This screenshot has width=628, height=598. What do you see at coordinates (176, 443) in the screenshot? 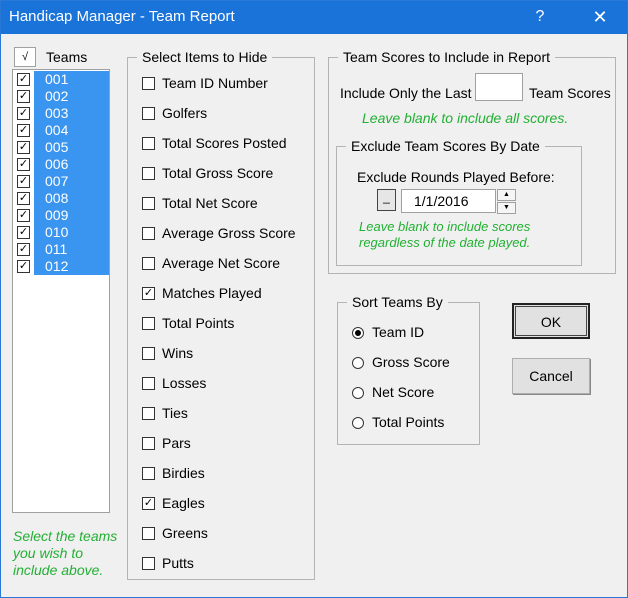
I see `hide-item-label: Pars` at bounding box center [176, 443].